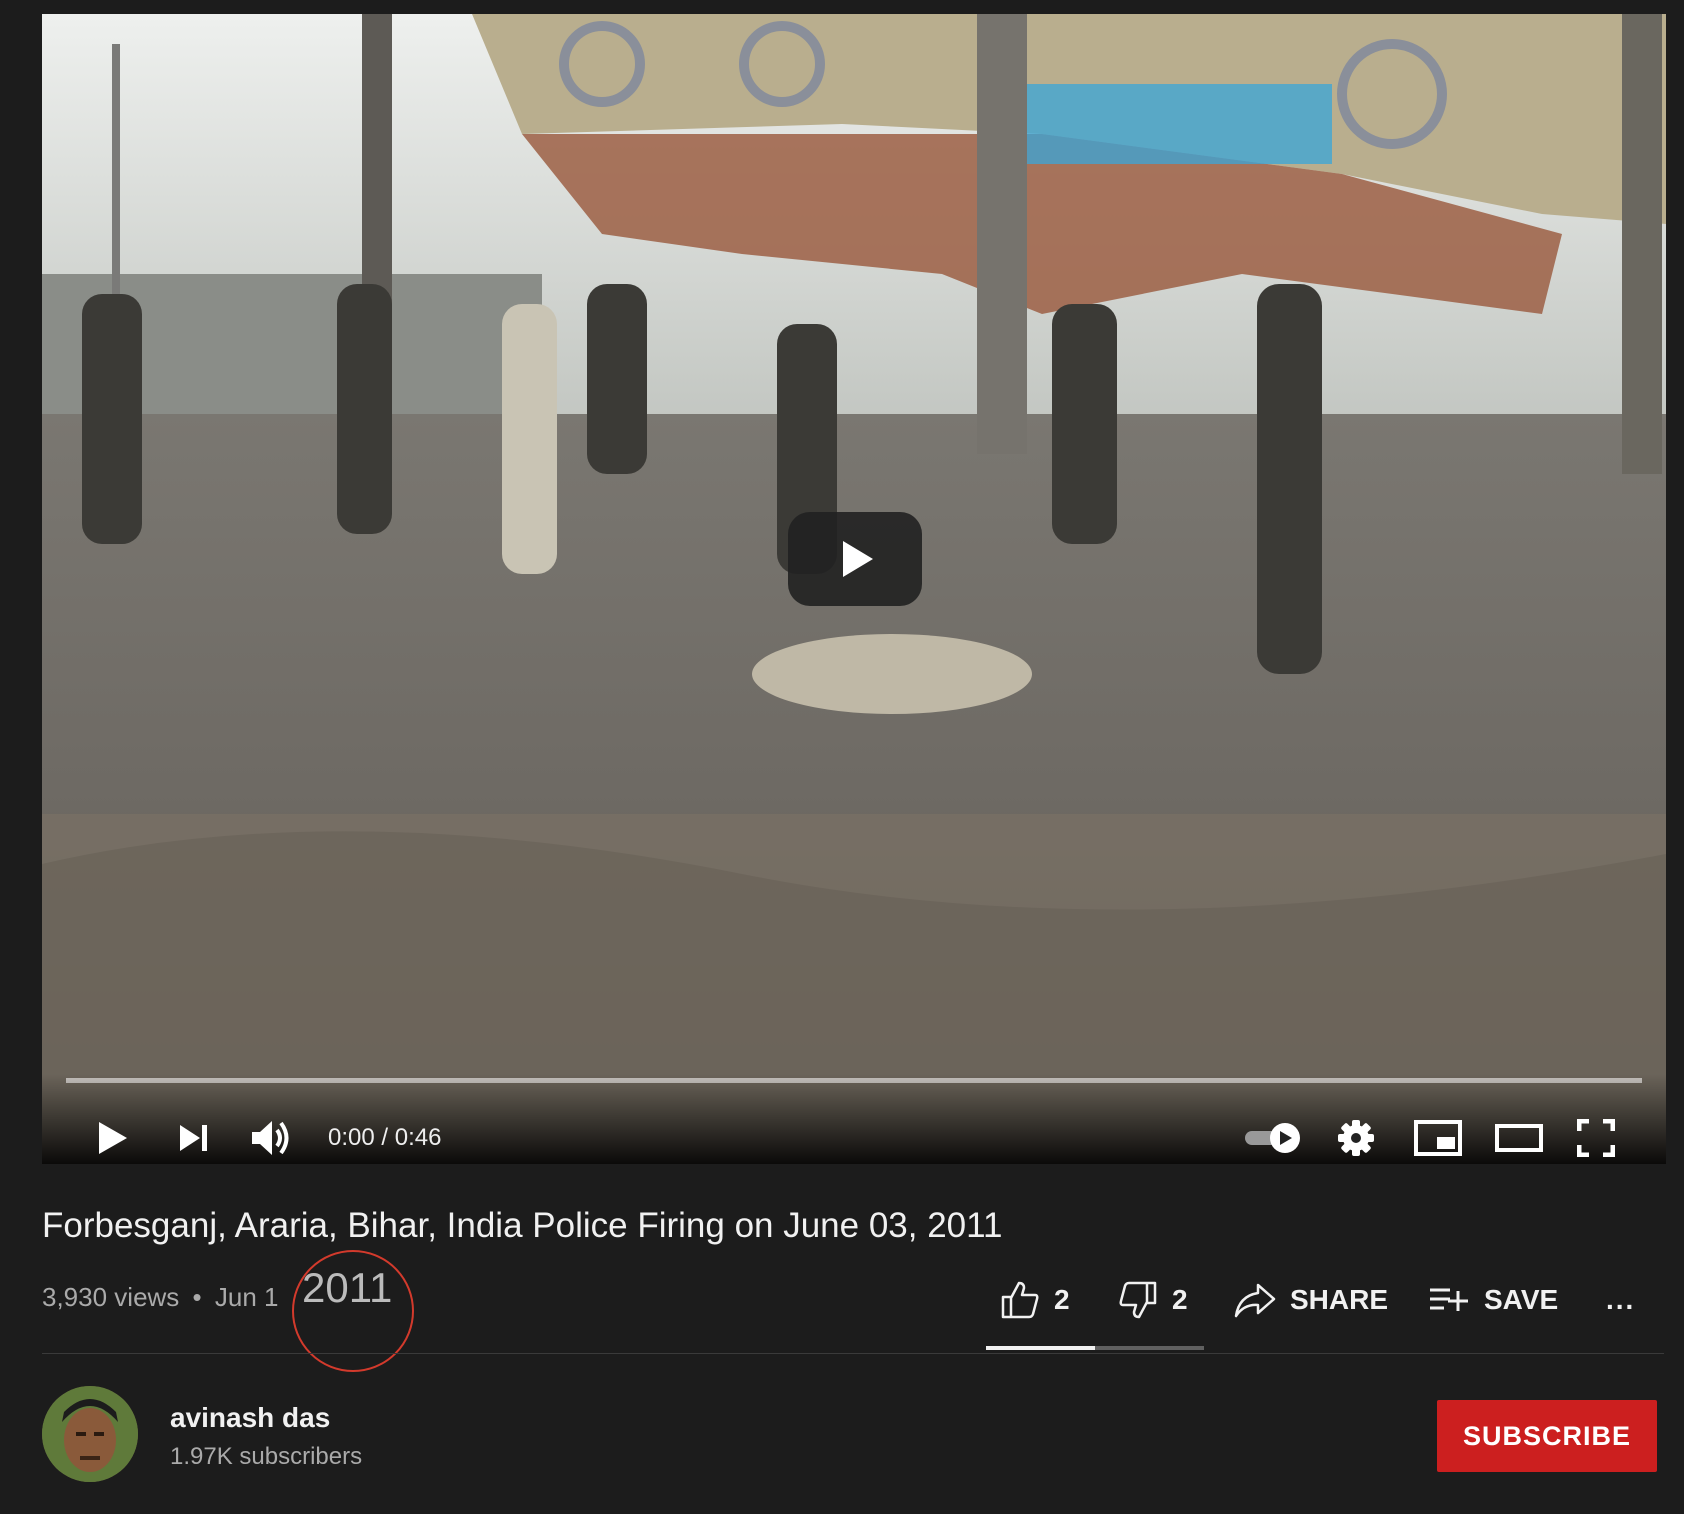 Image resolution: width=1684 pixels, height=1514 pixels. What do you see at coordinates (1449, 1299) in the screenshot?
I see `save-icon` at bounding box center [1449, 1299].